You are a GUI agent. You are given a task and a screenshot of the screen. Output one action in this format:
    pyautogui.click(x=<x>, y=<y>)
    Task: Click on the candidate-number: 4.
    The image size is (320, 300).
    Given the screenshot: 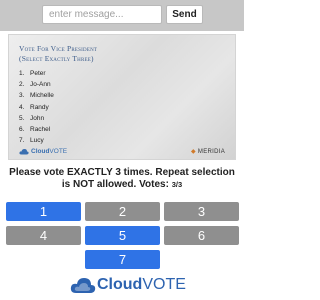 What is the action you would take?
    pyautogui.click(x=22, y=107)
    